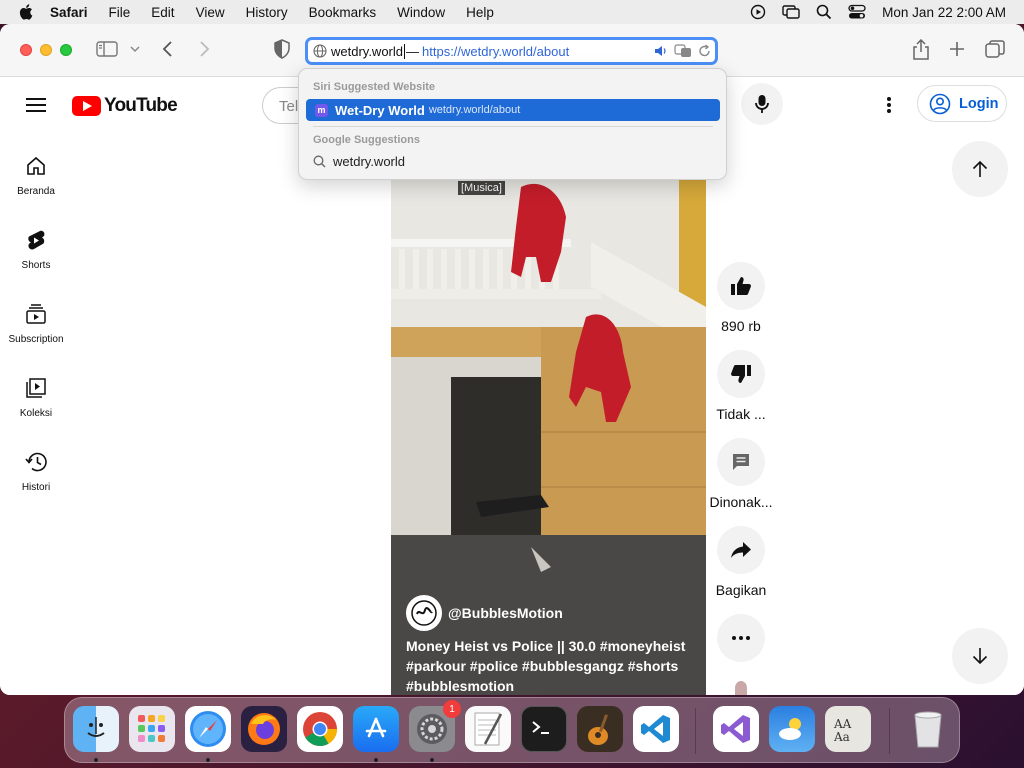 This screenshot has width=1024, height=768. I want to click on system-settings-icon: 1, so click(435, 726).